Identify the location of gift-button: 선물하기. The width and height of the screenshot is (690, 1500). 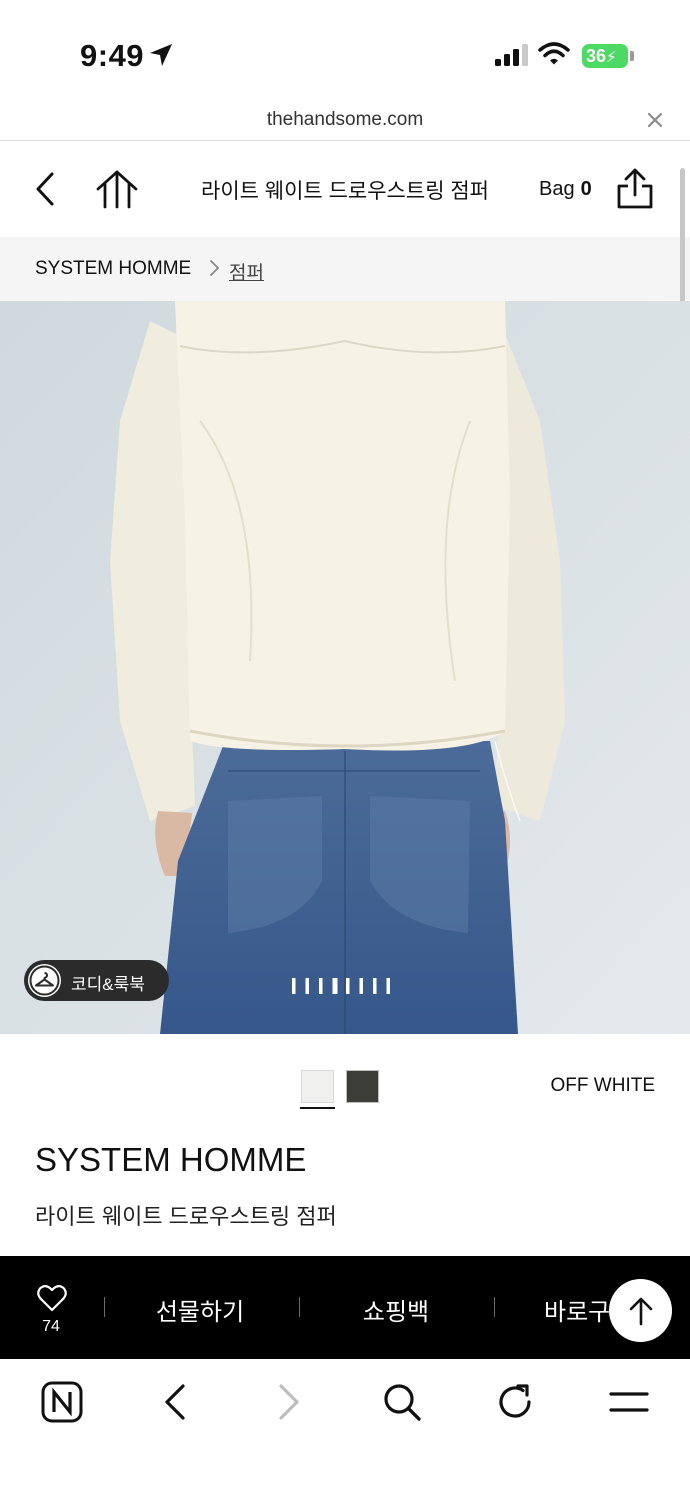
(200, 1309).